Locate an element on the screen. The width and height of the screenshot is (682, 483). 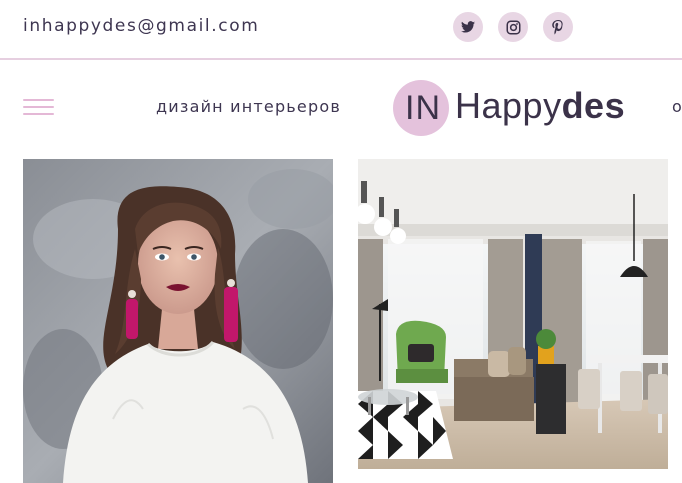
instagram-link is located at coordinates (513, 27).